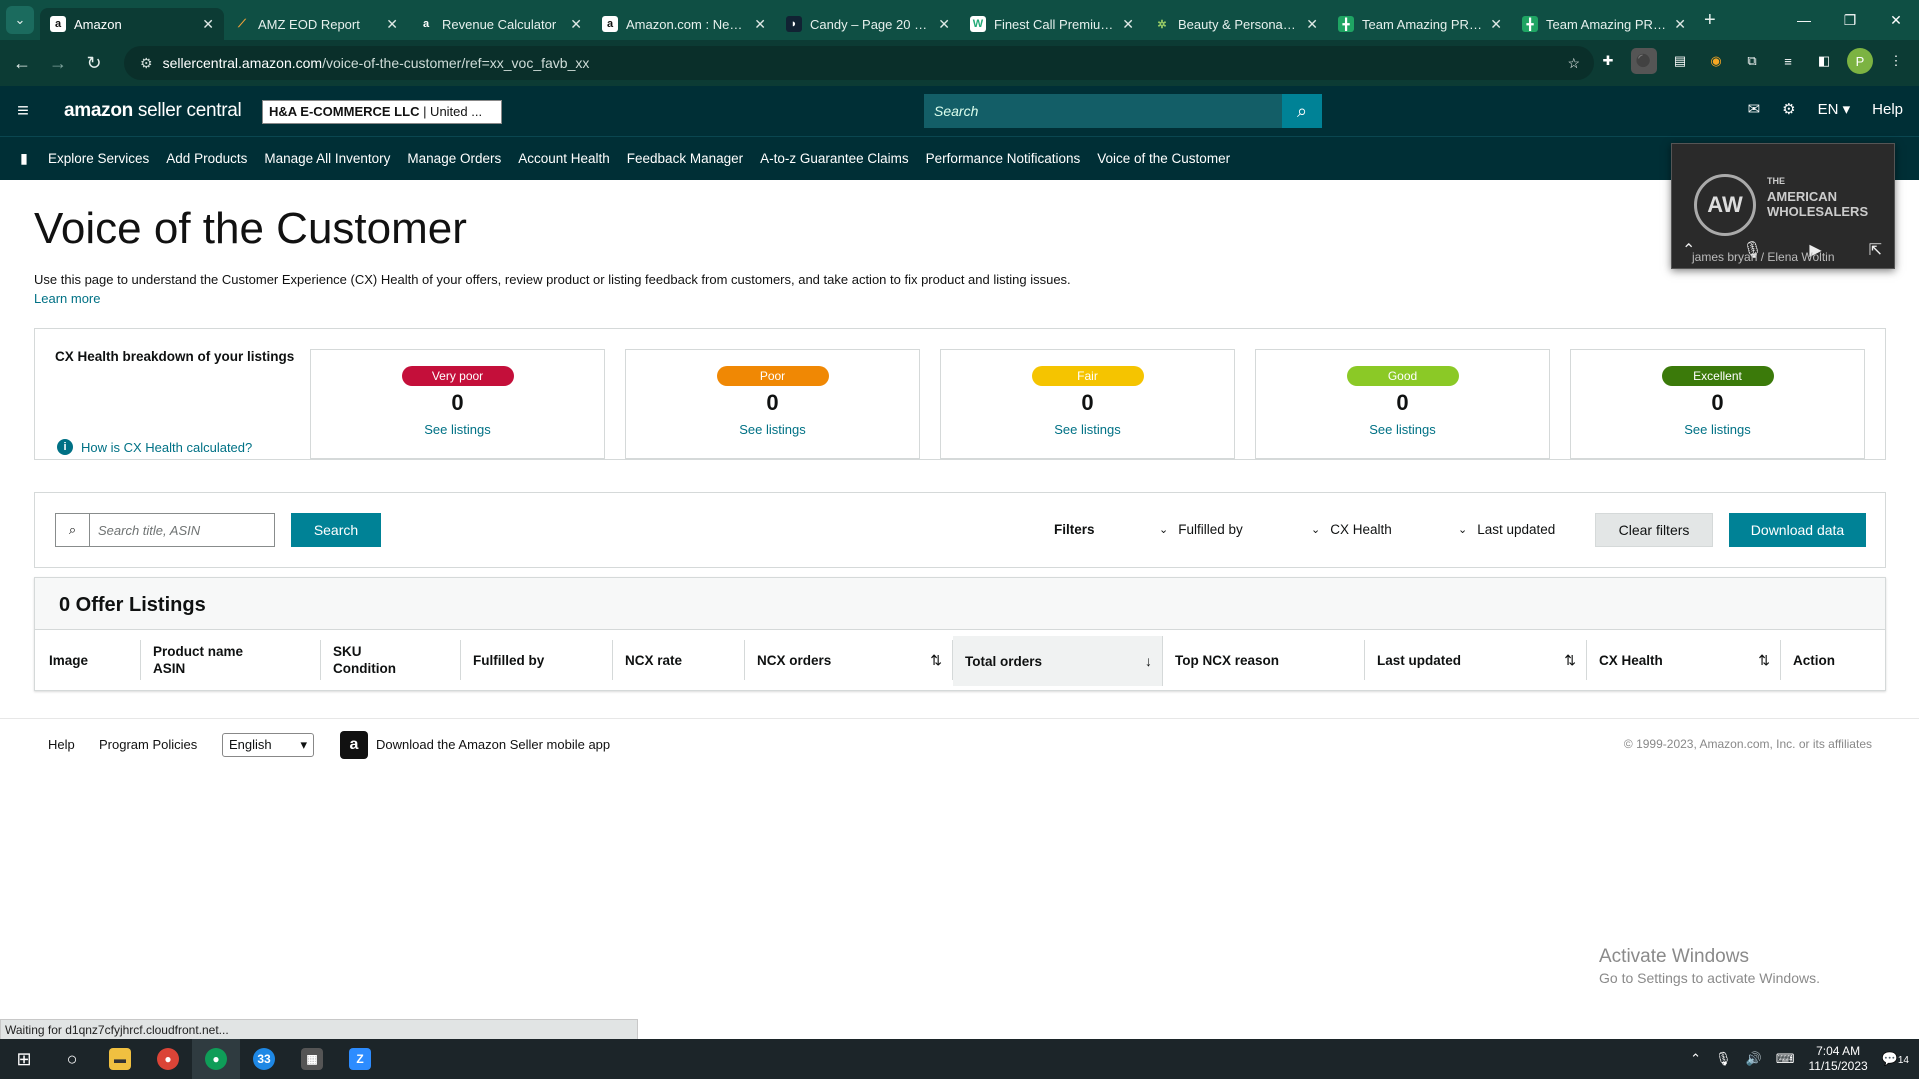  What do you see at coordinates (264, 1059) in the screenshot?
I see `mail-app-icon: 33` at bounding box center [264, 1059].